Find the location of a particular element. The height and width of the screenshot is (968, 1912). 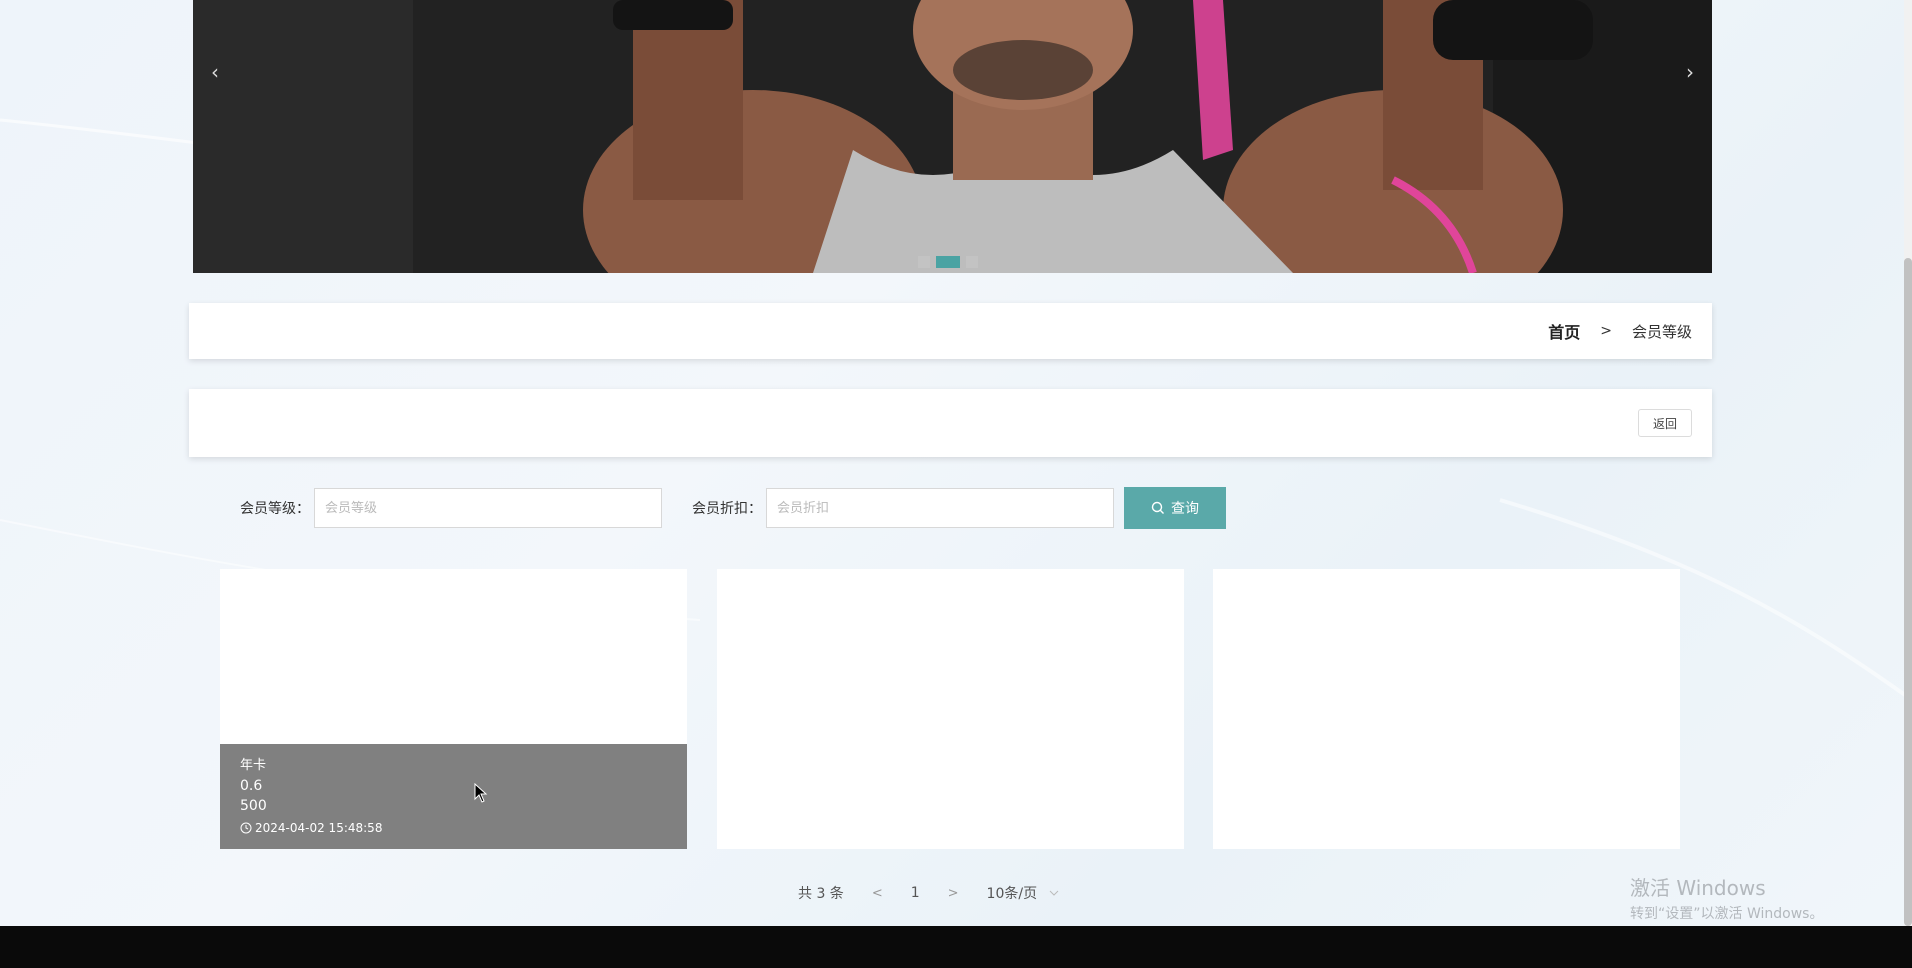

pagination-prev-button: < is located at coordinates (877, 893).